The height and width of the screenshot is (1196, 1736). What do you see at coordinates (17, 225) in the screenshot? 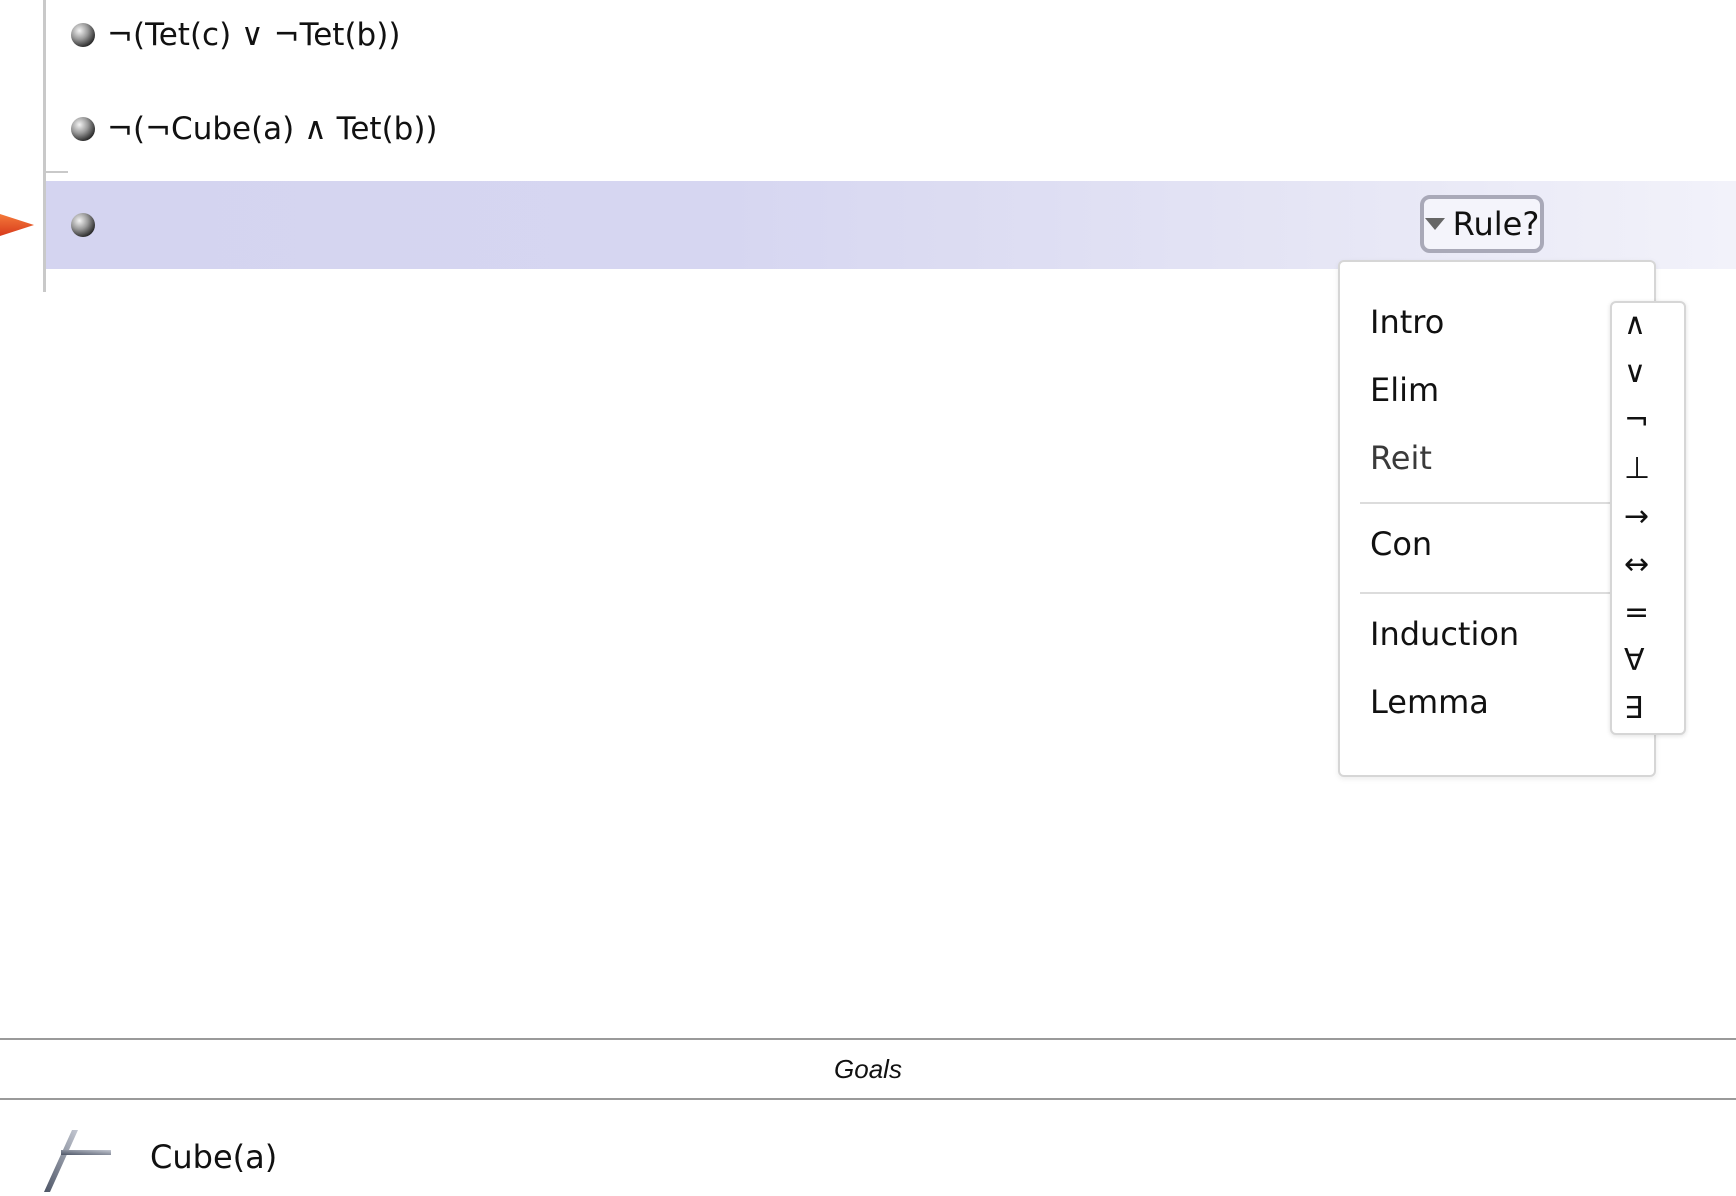
I see `focus-arrow-icon` at bounding box center [17, 225].